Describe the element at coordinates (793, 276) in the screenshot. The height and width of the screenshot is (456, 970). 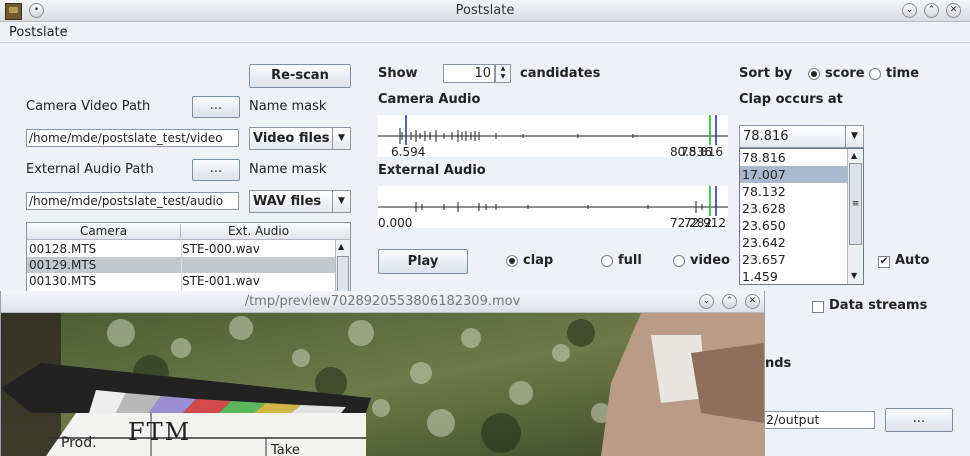
I see `list-item: 1.459` at that location.